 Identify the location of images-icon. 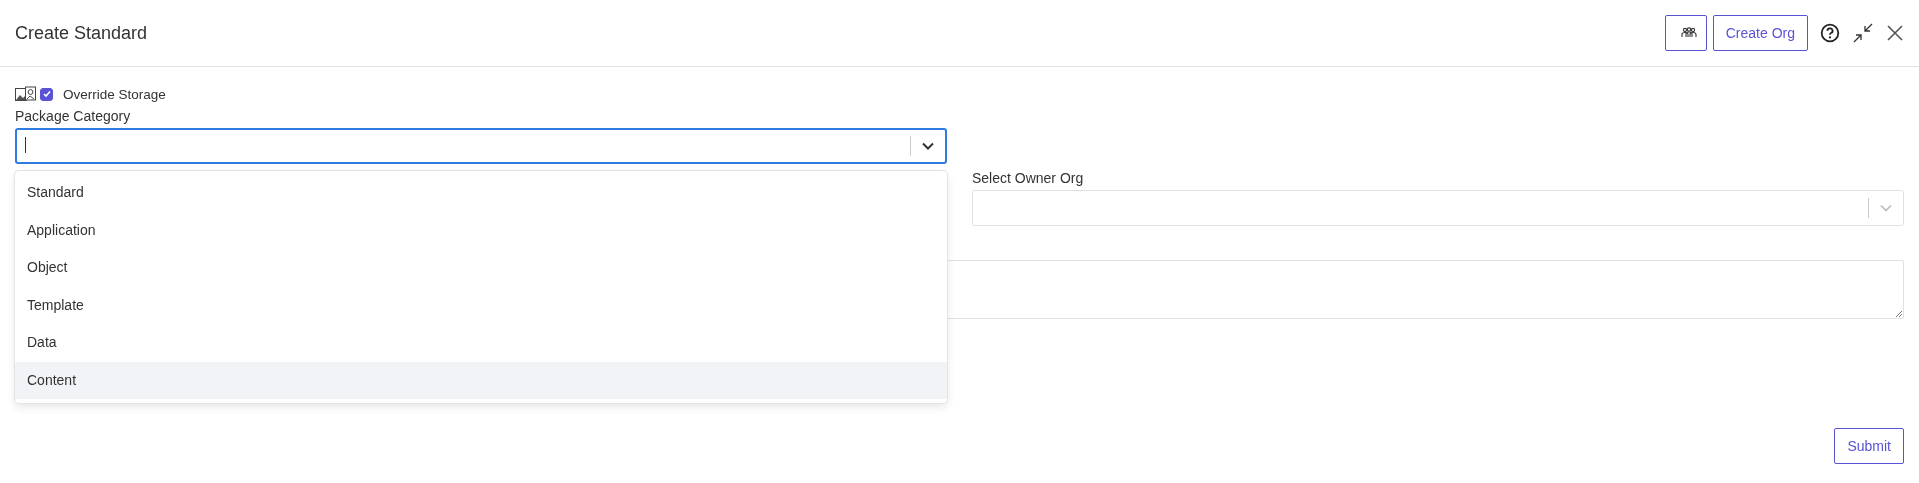
(26, 94).